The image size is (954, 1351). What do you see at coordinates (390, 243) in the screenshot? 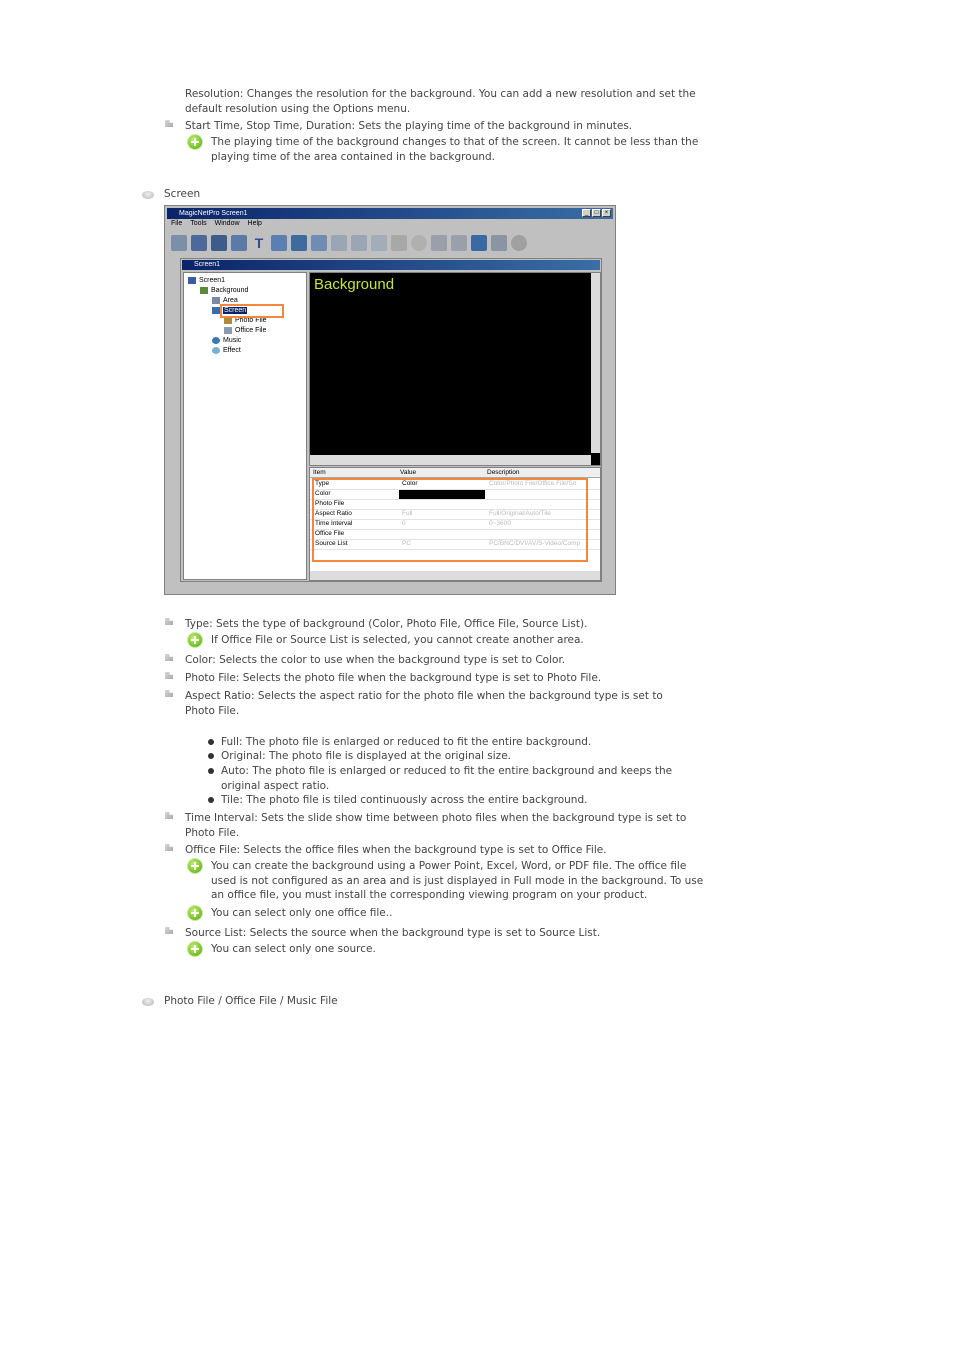
I see `toolbar: T` at bounding box center [390, 243].